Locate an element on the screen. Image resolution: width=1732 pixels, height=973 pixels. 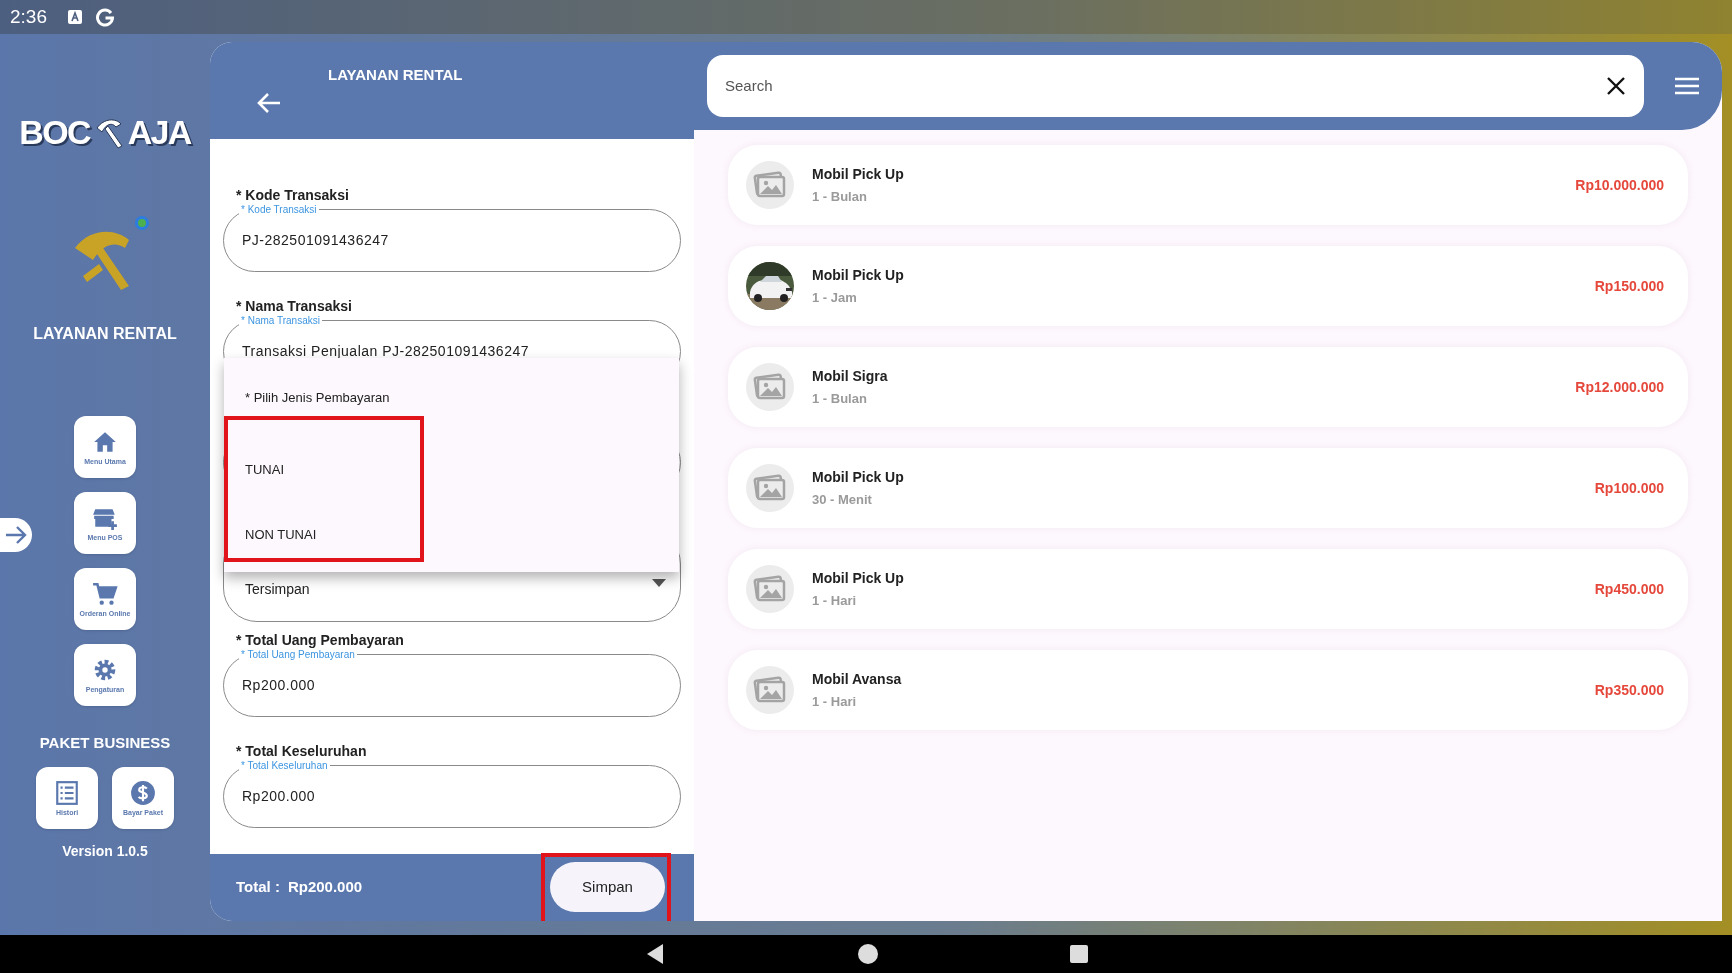
clock-time: 2:36 is located at coordinates (28, 16).